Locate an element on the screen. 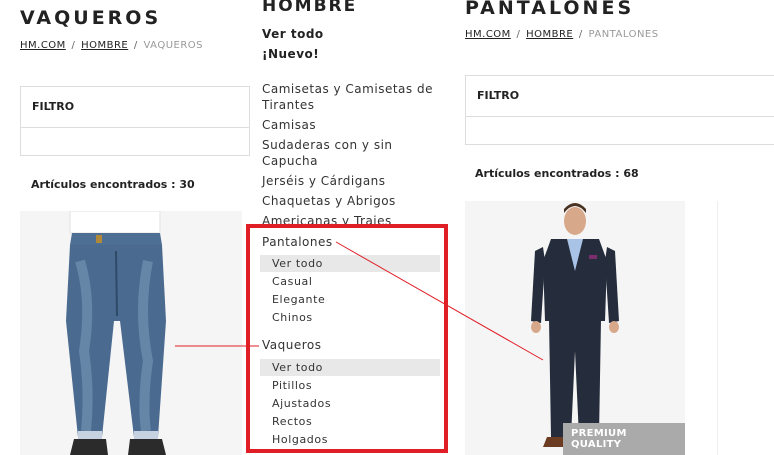  menu-heading: HOMBRE is located at coordinates (310, 8).